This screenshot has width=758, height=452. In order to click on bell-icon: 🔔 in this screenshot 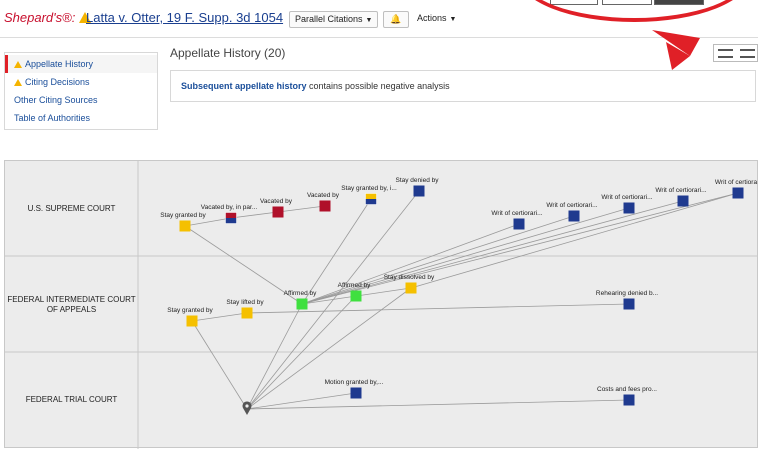, I will do `click(396, 19)`.